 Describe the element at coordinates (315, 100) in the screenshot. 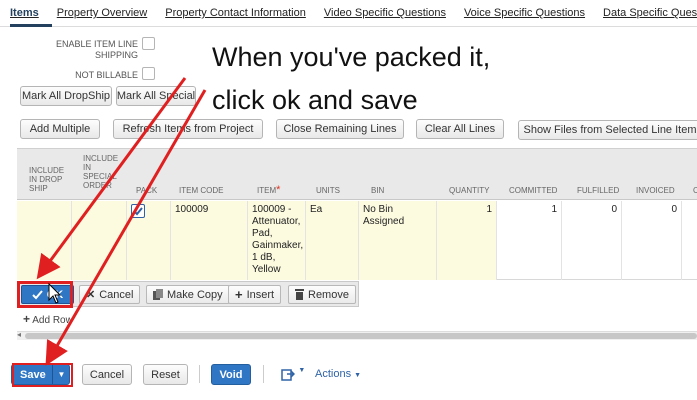

I see `annotation-text-line-2: click ok and save` at that location.